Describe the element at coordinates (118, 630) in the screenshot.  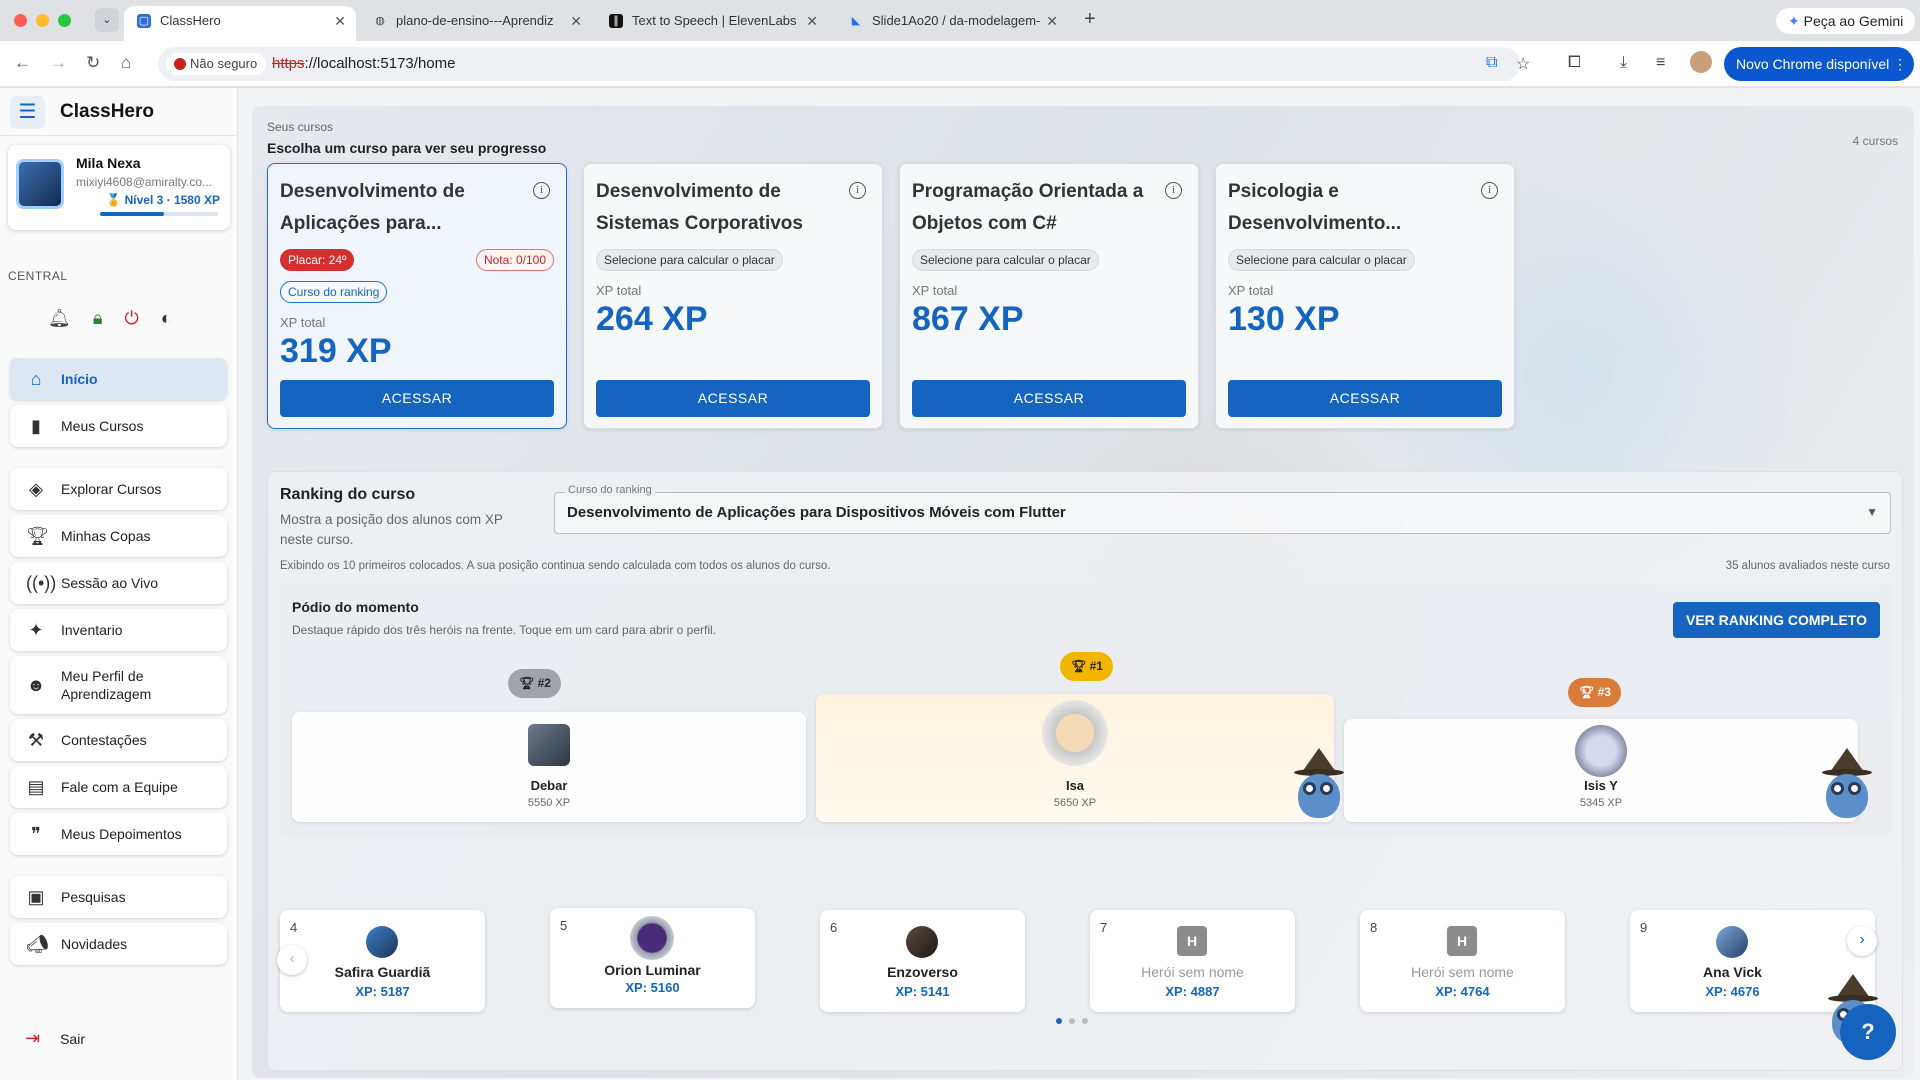
I see `sidebar-item-inventario: ✦ Inventario` at that location.